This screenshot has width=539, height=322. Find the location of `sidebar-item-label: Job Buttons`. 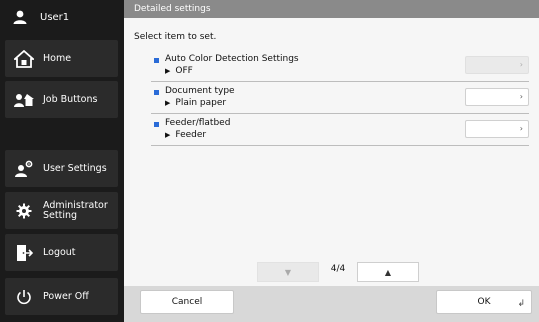

sidebar-item-label: Job Buttons is located at coordinates (70, 99).